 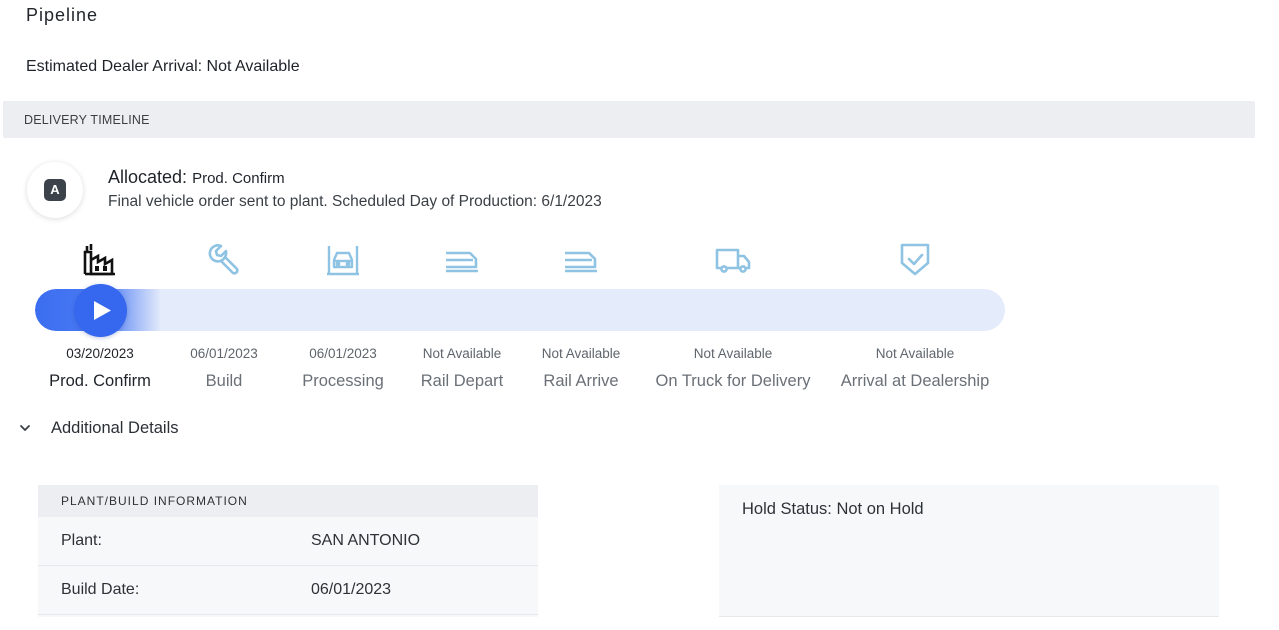 I want to click on wrench-icon, so click(x=223, y=259).